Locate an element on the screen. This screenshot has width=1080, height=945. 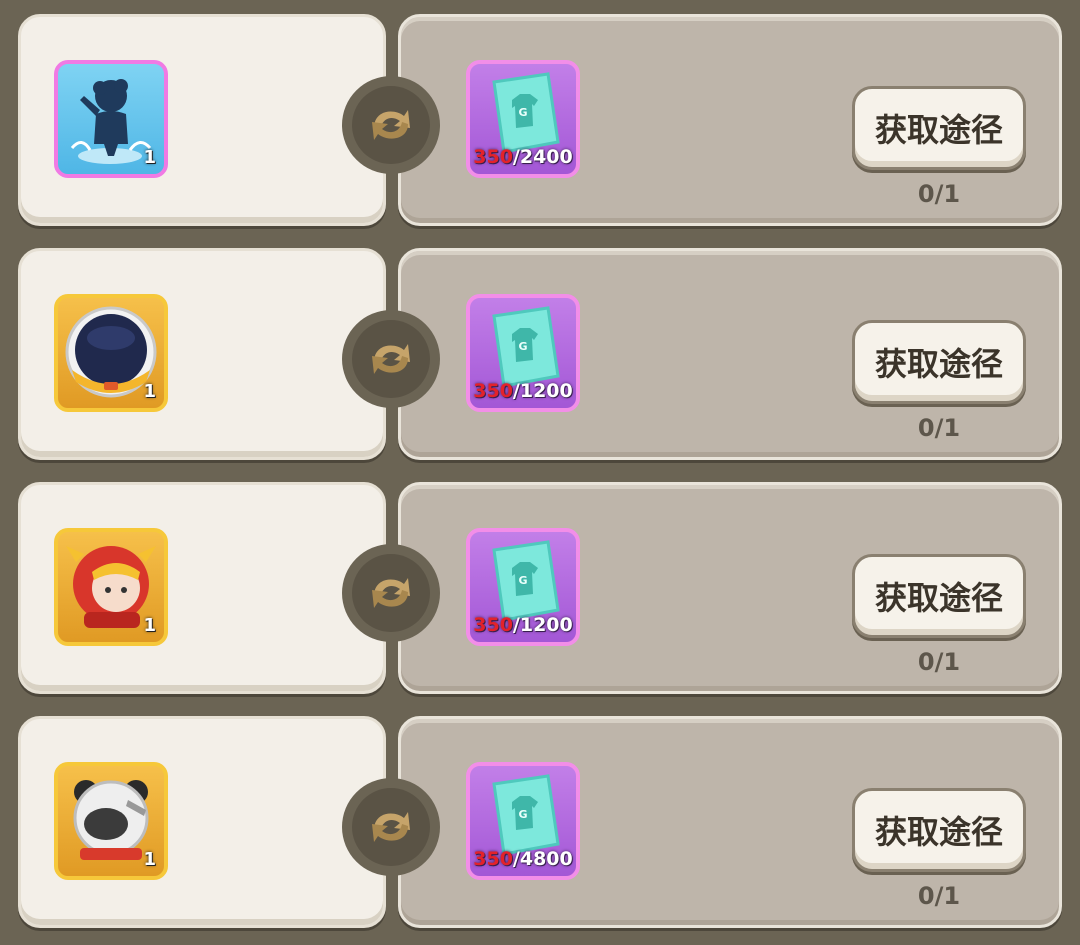
ticket-count: 350/4800 is located at coordinates (523, 859).